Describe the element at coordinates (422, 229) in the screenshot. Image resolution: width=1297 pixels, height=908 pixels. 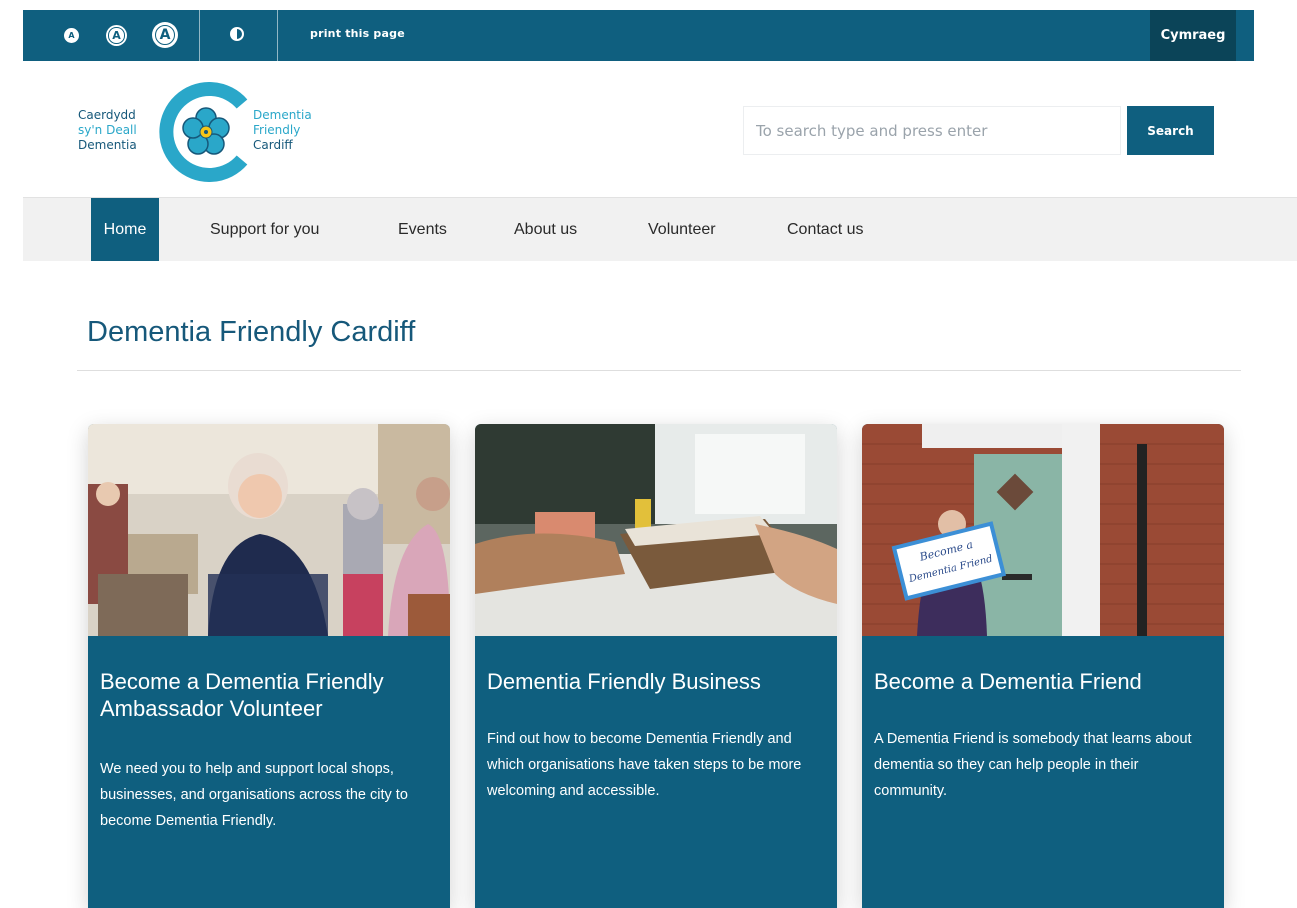
I see `nav-item-events: Events` at that location.